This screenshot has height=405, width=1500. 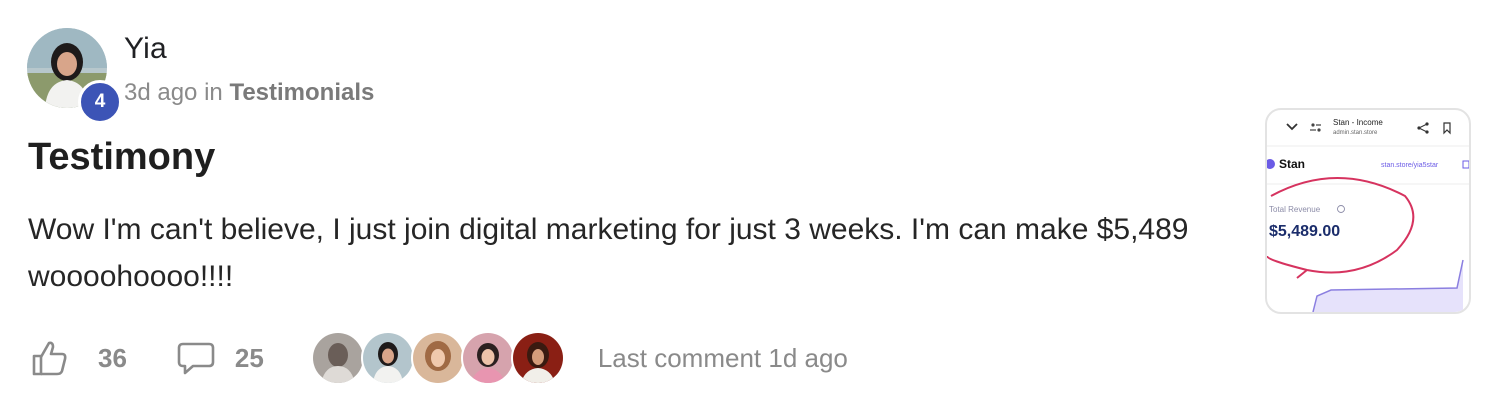 What do you see at coordinates (1410, 165) in the screenshot?
I see `store-link: stan.store/yia5star` at bounding box center [1410, 165].